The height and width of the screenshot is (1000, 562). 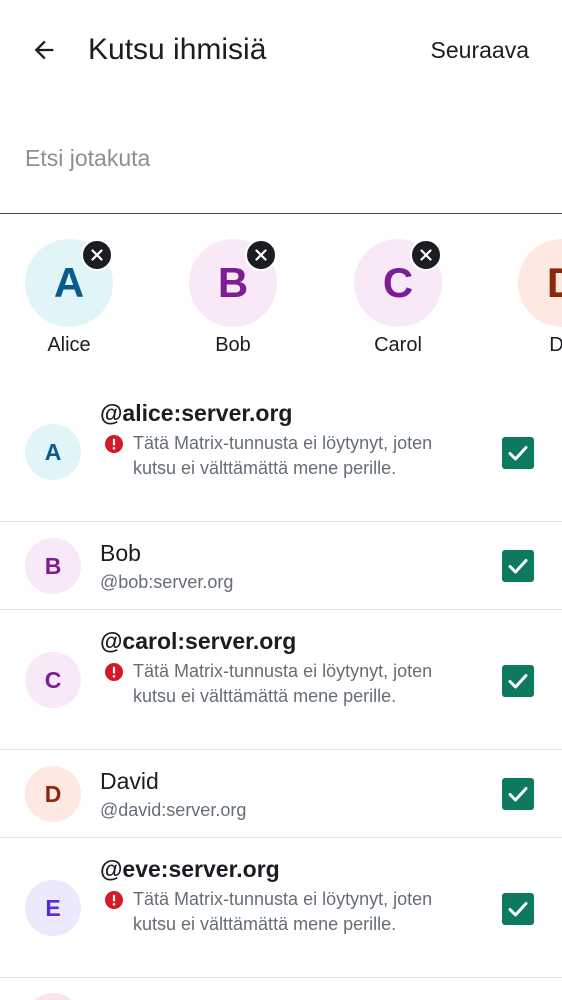 What do you see at coordinates (69, 345) in the screenshot?
I see `chip-name: Alice` at bounding box center [69, 345].